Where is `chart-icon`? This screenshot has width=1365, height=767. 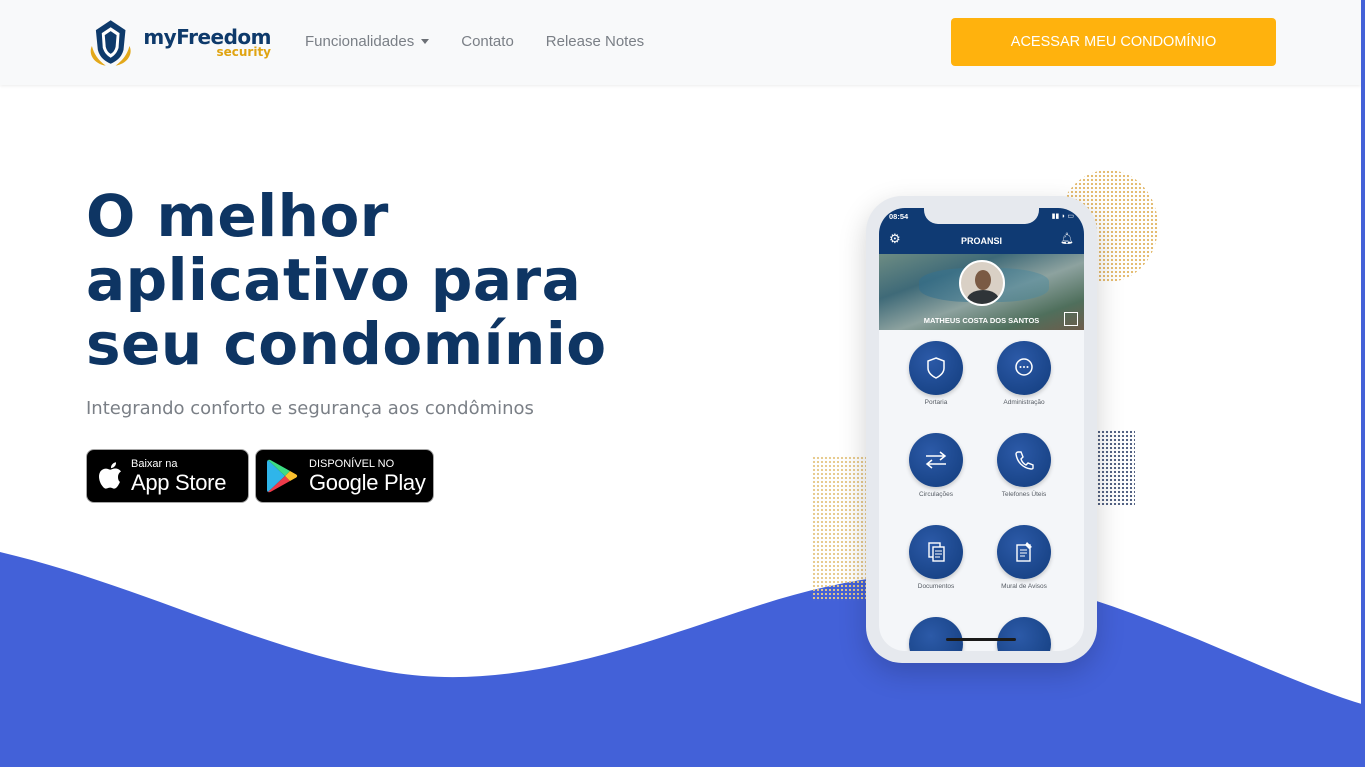
chart-icon is located at coordinates (936, 634).